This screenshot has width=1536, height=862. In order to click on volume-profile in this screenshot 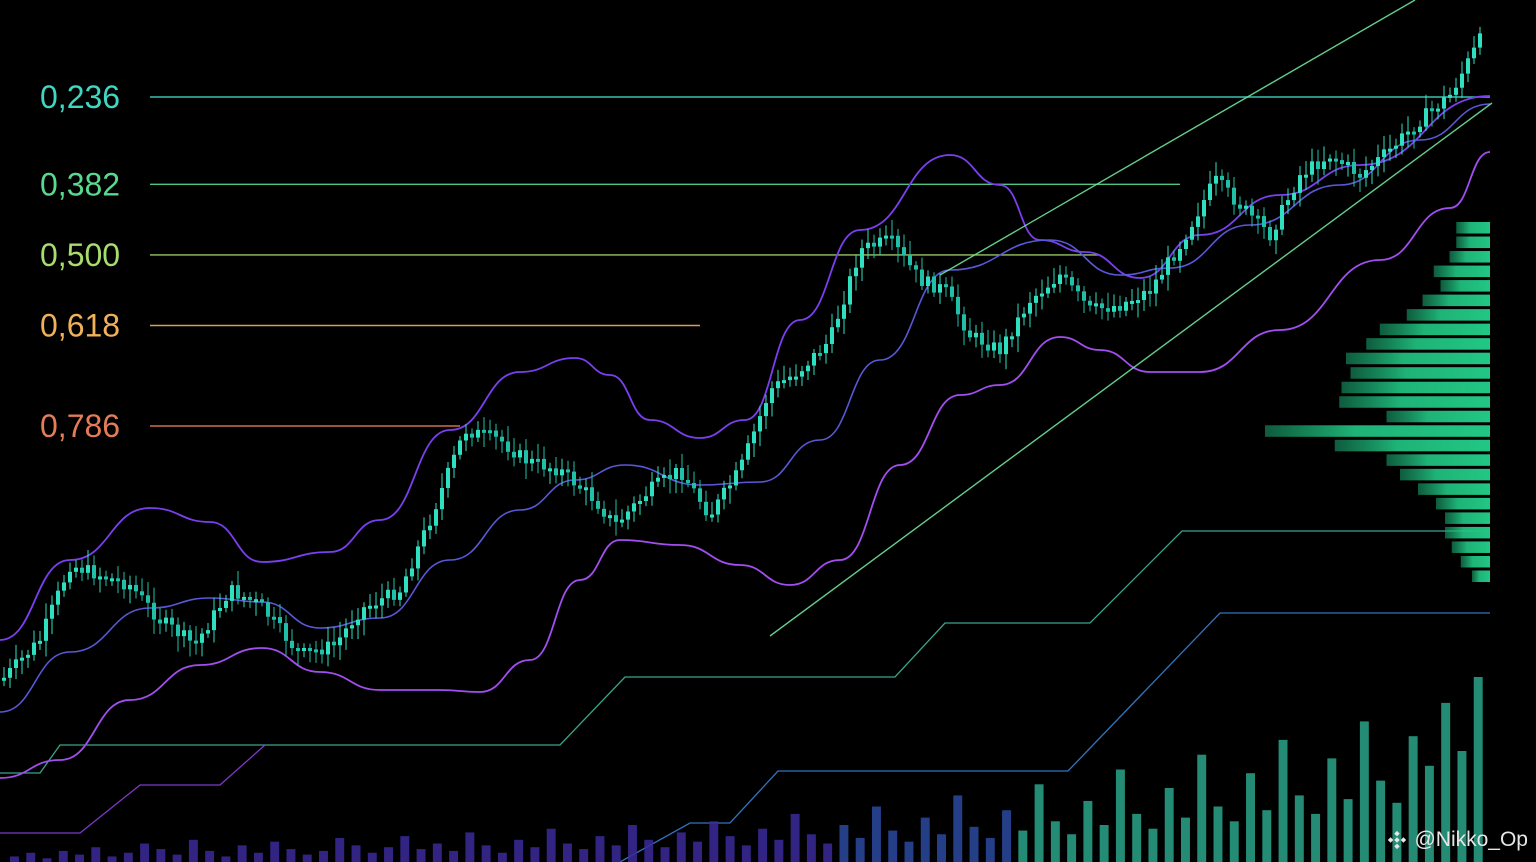, I will do `click(1377, 402)`.